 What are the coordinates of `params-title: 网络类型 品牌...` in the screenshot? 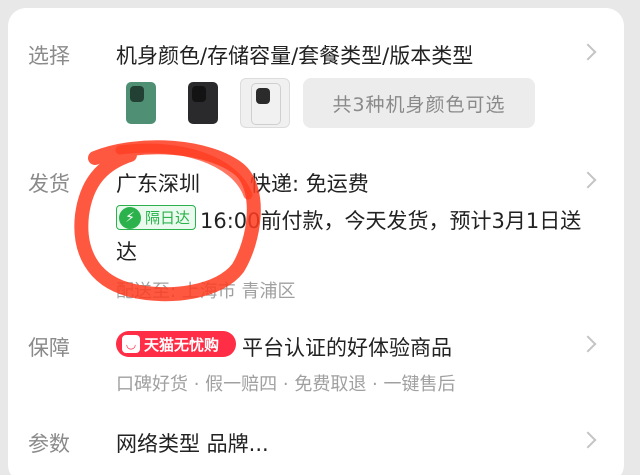 It's located at (192, 444).